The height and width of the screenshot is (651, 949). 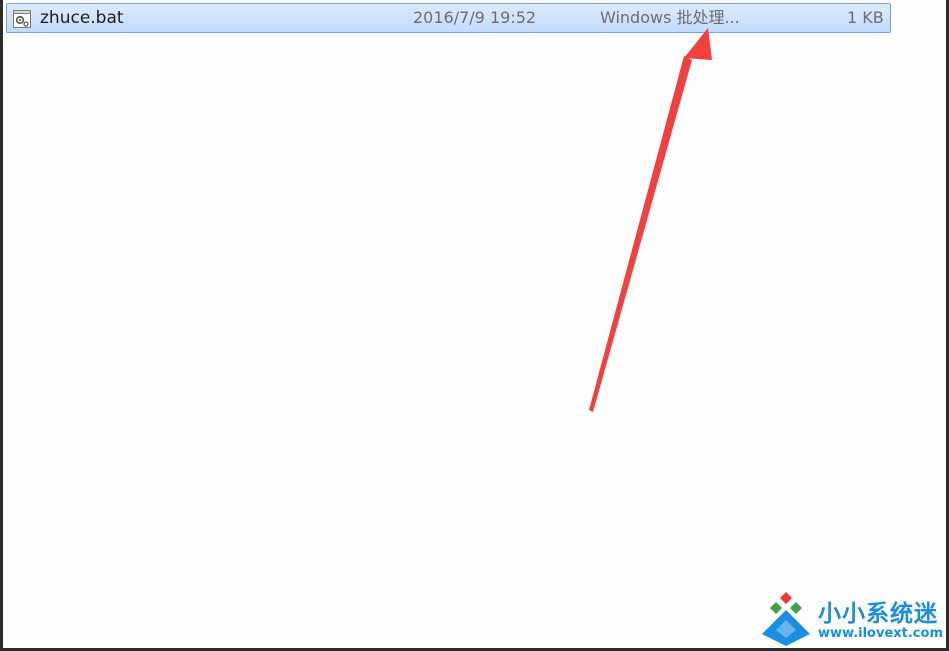 I want to click on red-arrow-annotation, so click(x=650, y=220).